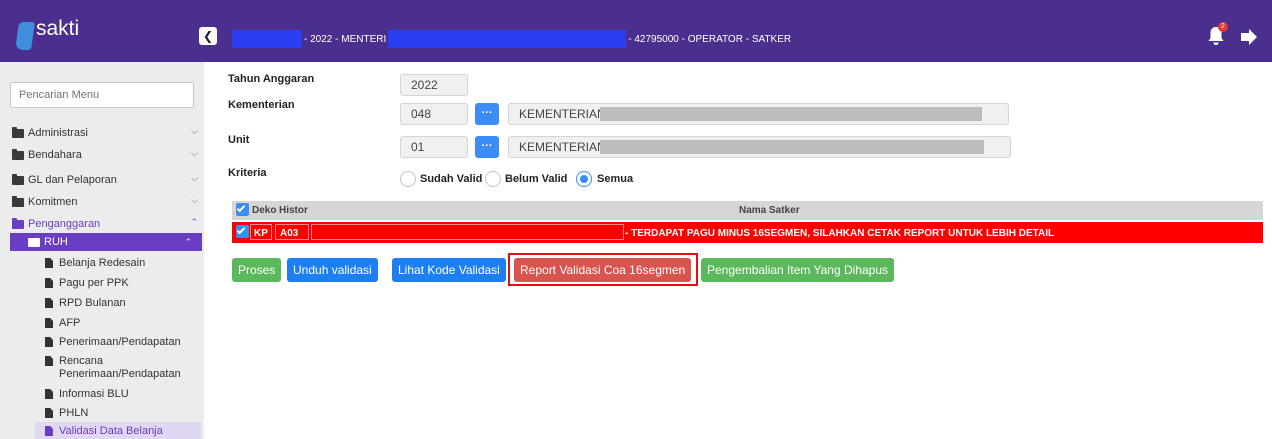 This screenshot has height=439, width=1272. What do you see at coordinates (122, 323) in the screenshot?
I see `sidebar-subitem-afp: AFP` at bounding box center [122, 323].